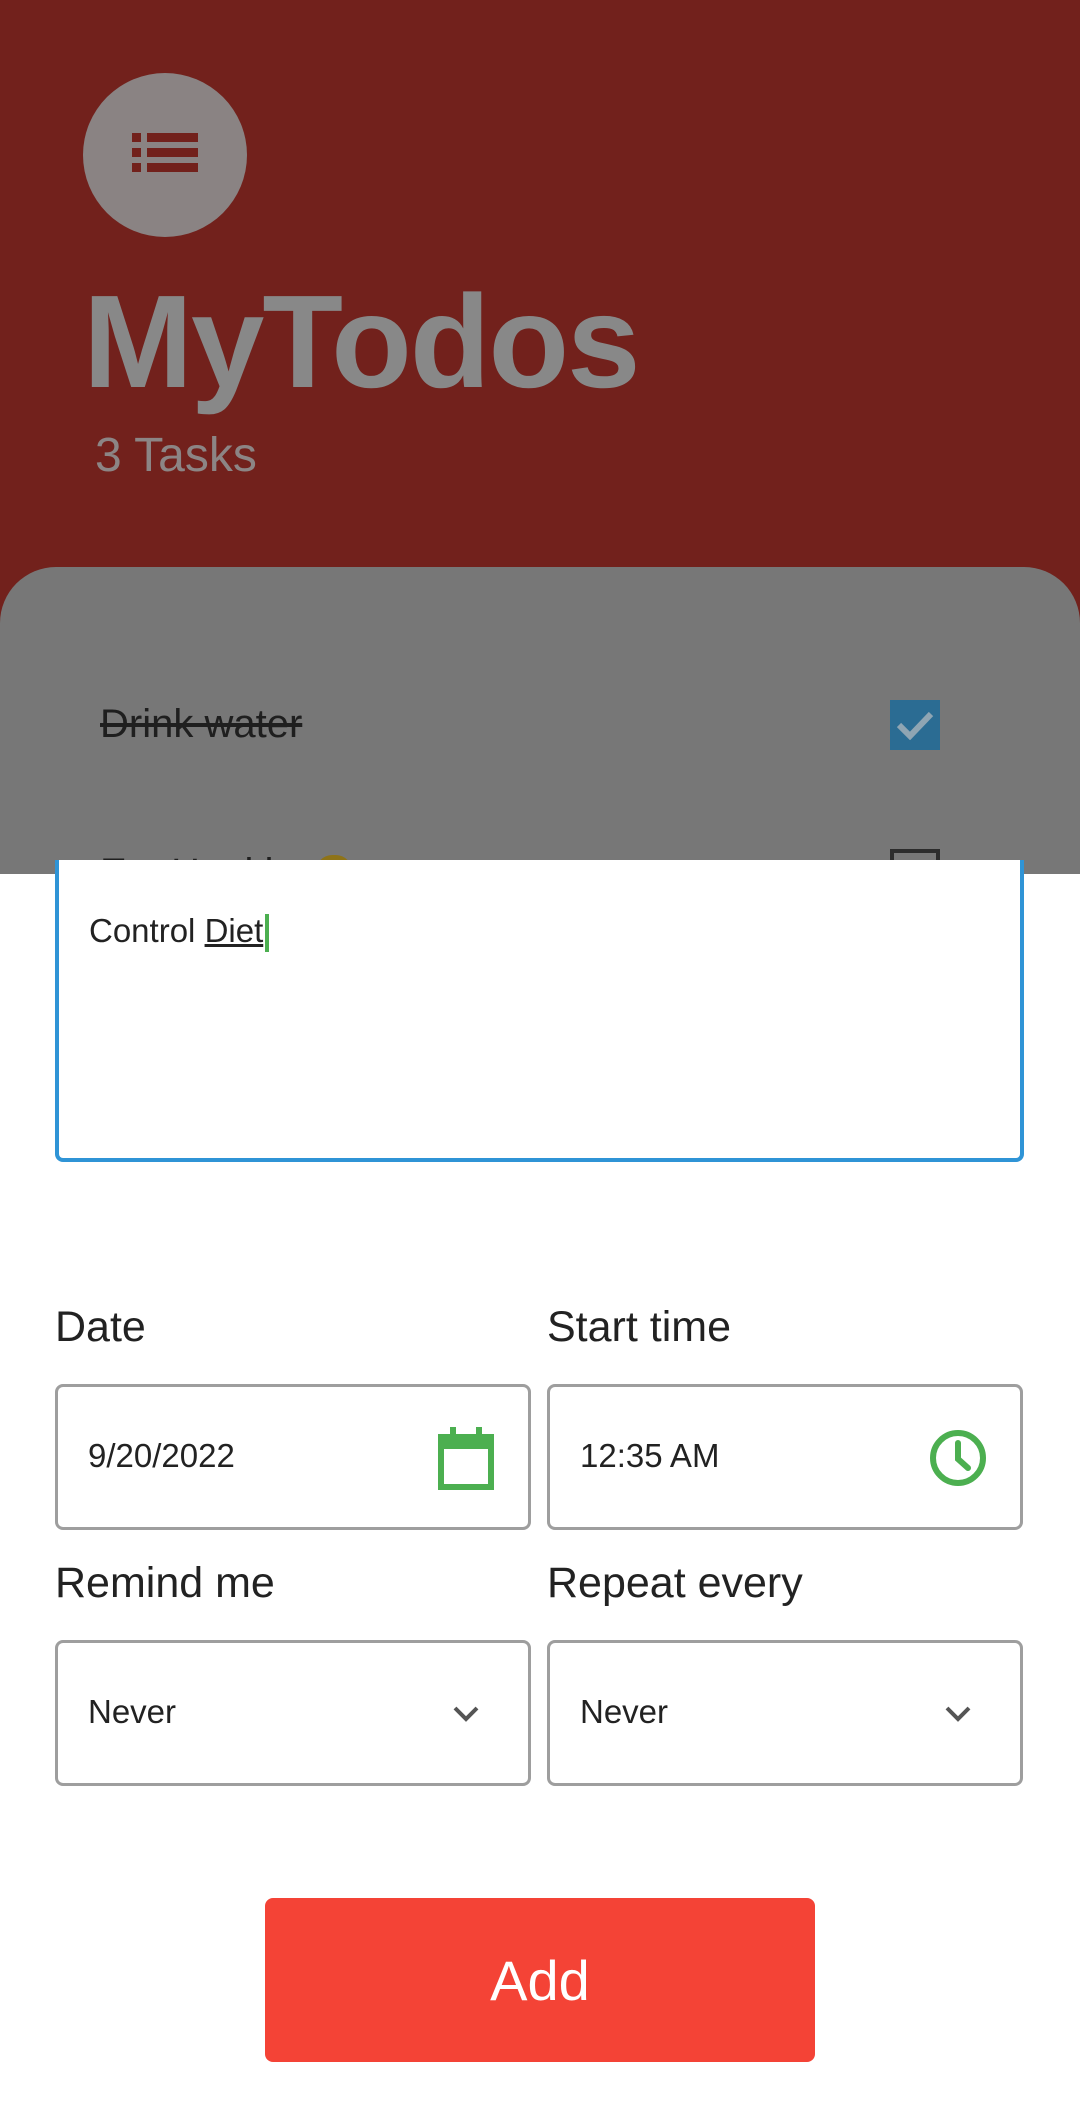 Image resolution: width=1080 pixels, height=2101 pixels. What do you see at coordinates (785, 1713) in the screenshot?
I see `repeat-every-select: Never` at bounding box center [785, 1713].